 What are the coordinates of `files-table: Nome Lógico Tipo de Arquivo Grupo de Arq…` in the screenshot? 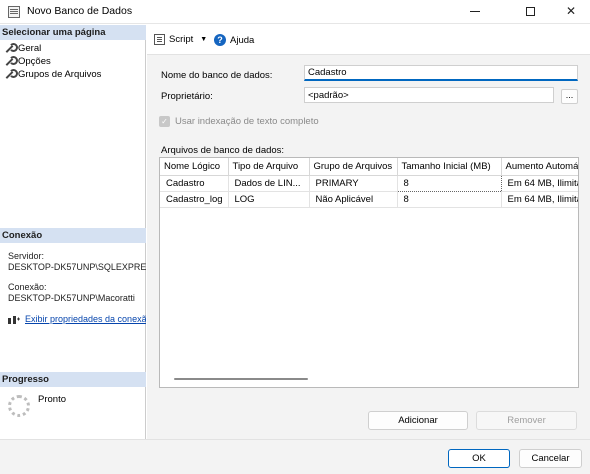 It's located at (369, 183).